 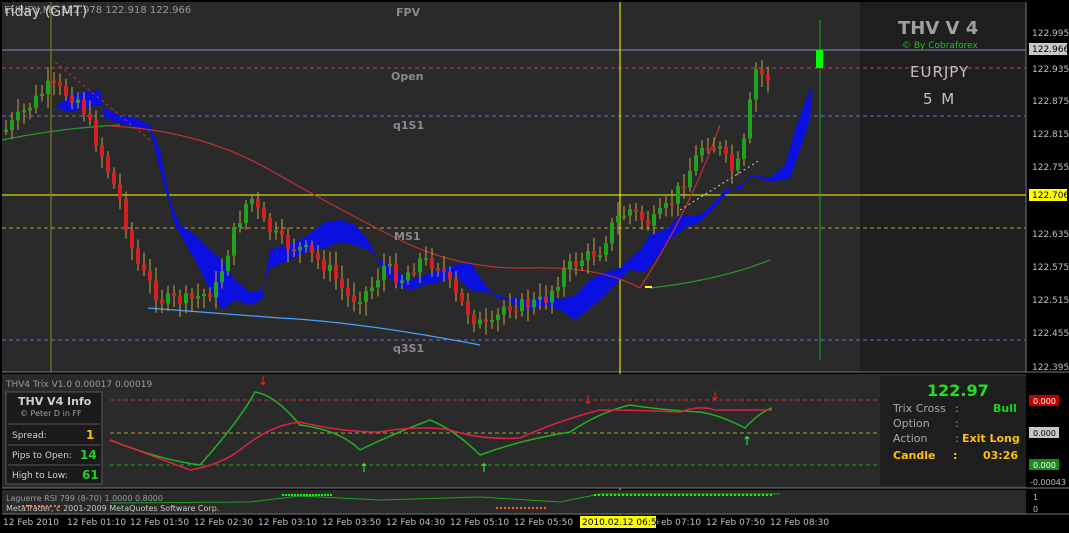 What do you see at coordinates (484, 468) in the screenshot?
I see `buy-arrow-icon: ↑` at bounding box center [484, 468].